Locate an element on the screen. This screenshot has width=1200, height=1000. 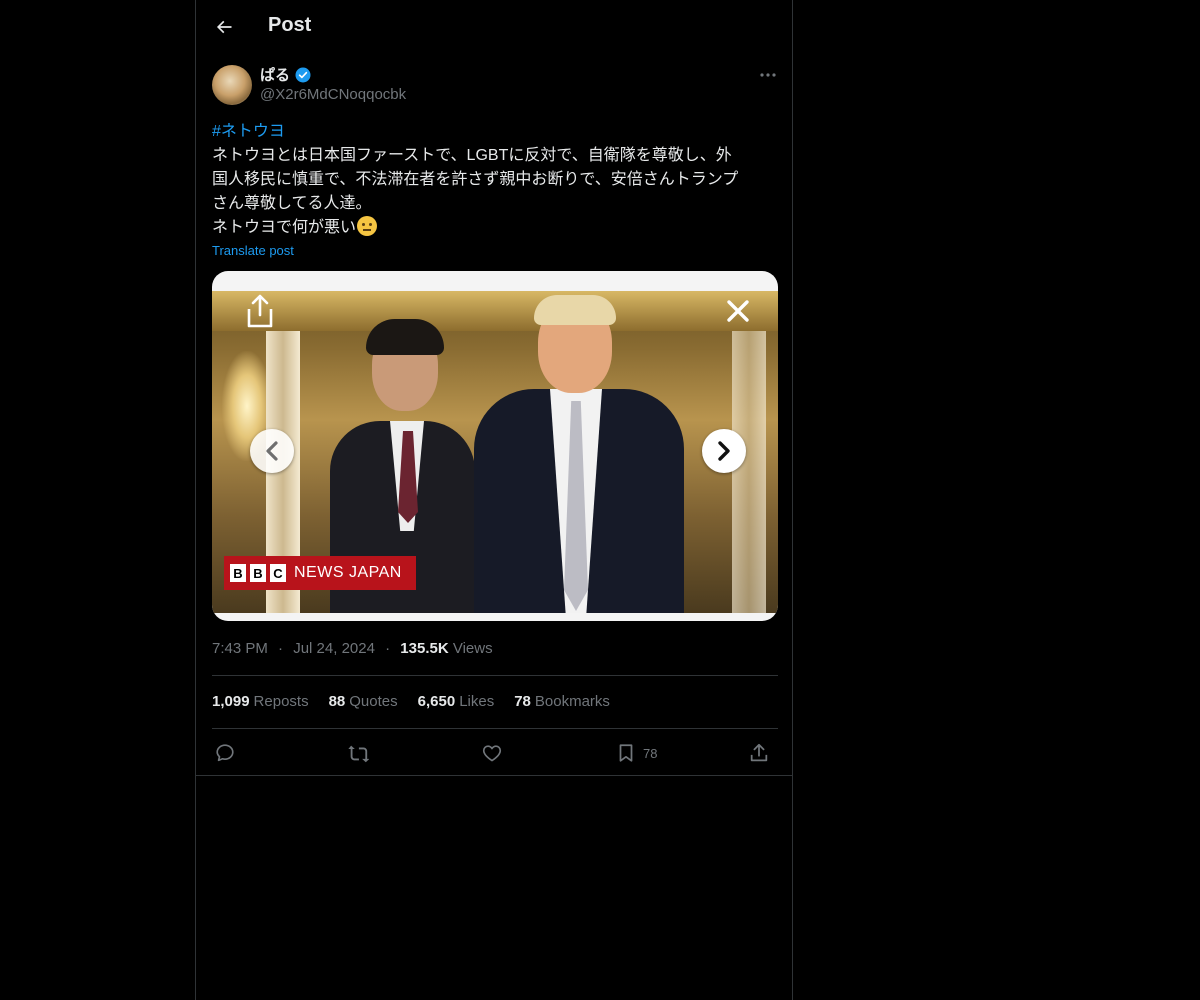
stat-reposts: 1,099 Reposts is located at coordinates (260, 701).